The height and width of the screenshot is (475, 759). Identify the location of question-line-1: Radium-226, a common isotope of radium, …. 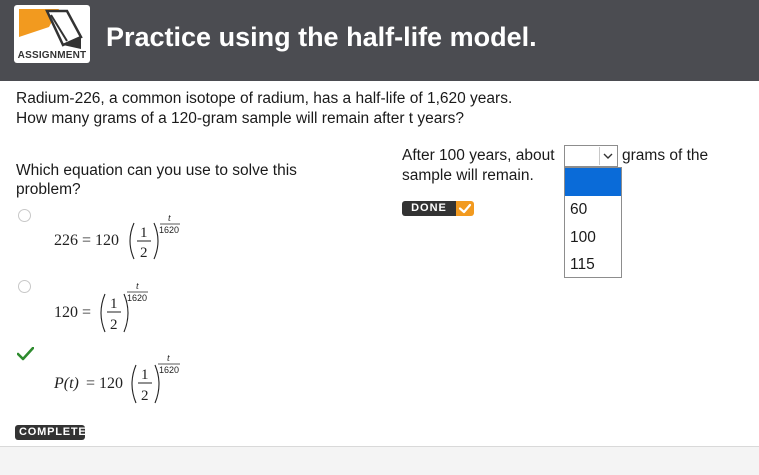
(264, 98).